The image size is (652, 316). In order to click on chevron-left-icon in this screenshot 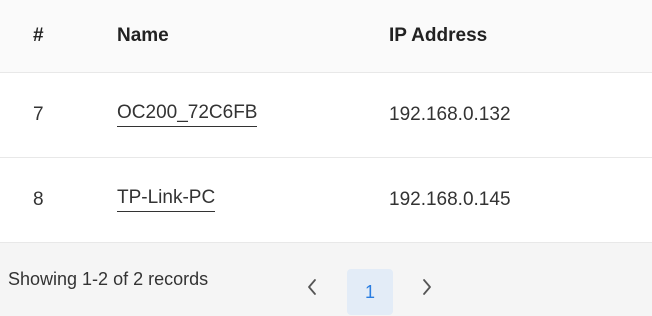, I will do `click(312, 287)`.